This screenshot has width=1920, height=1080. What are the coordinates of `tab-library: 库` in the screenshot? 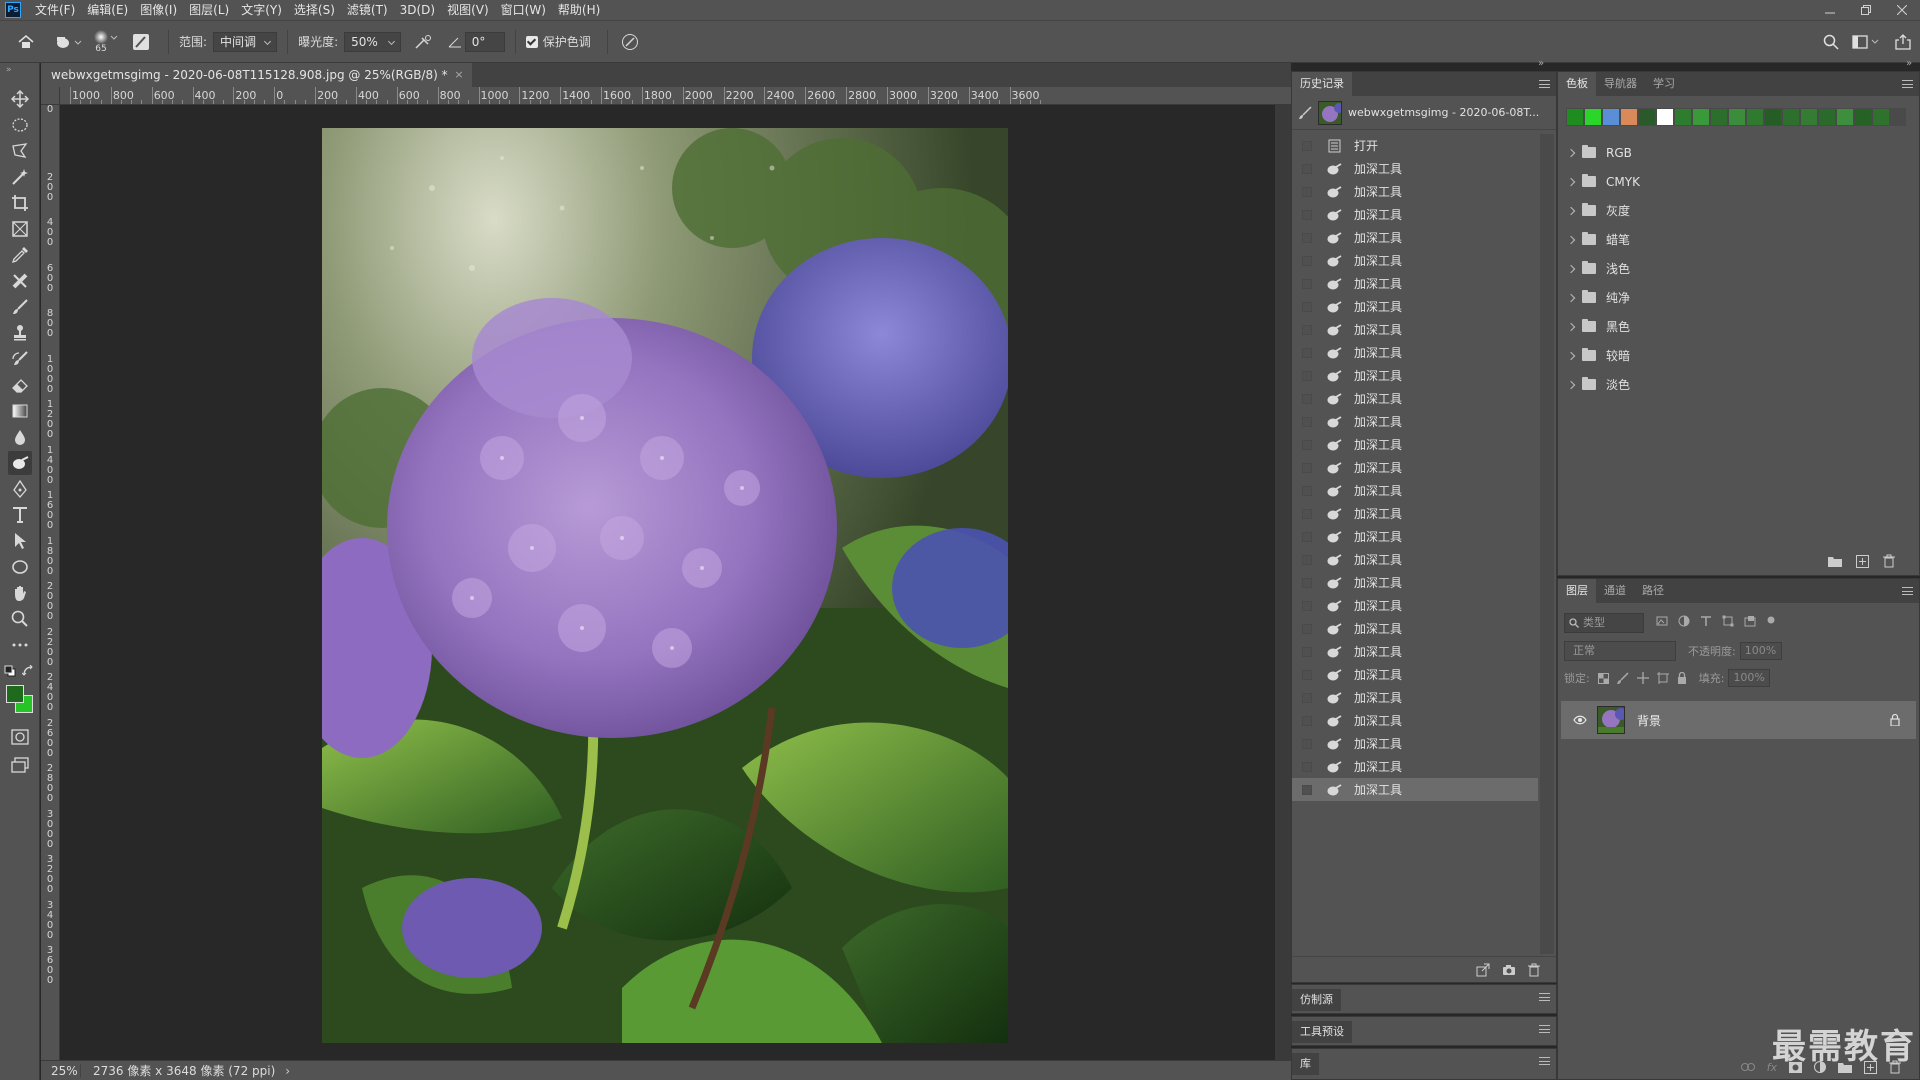 It's located at (1305, 1064).